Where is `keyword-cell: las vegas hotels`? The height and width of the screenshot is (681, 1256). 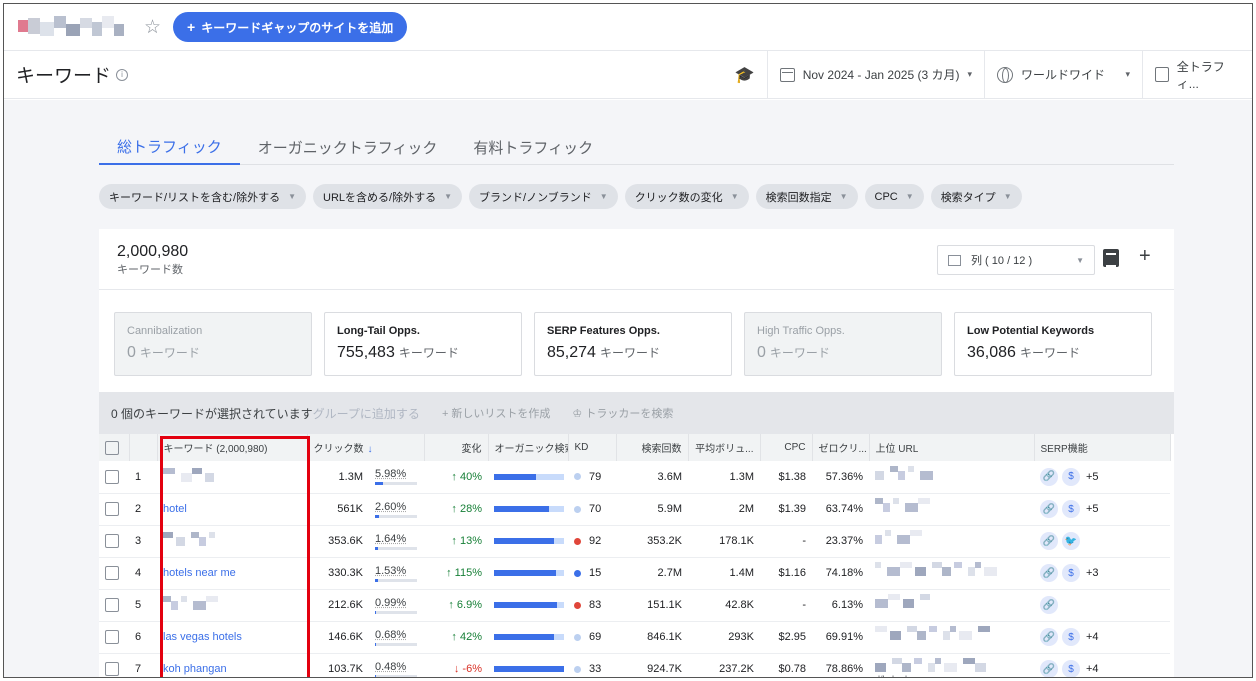
keyword-cell: las vegas hotels is located at coordinates (232, 637).